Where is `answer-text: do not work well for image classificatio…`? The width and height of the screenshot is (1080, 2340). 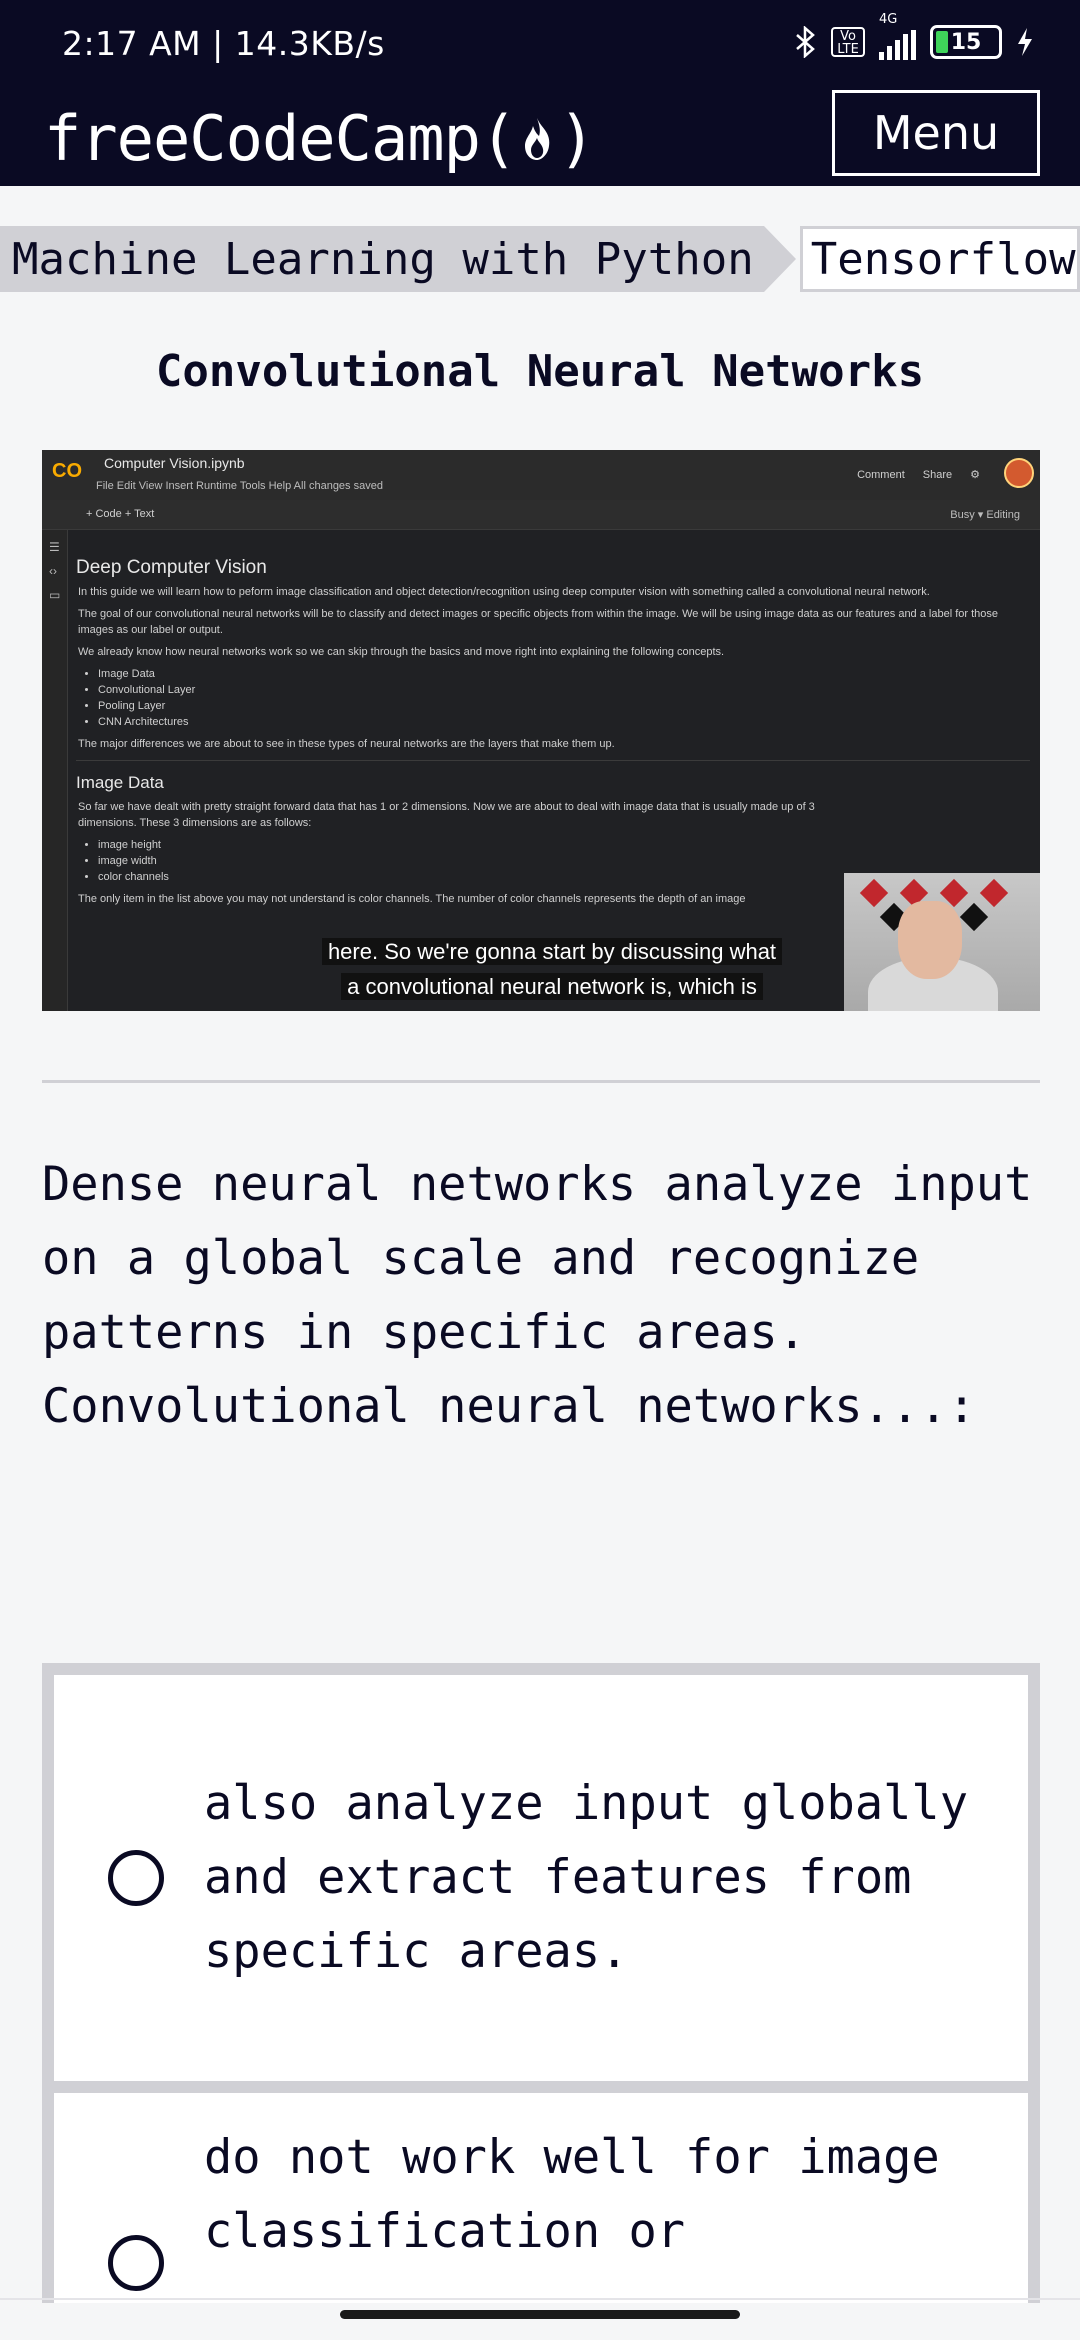
answer-text: do not work well for image classificatio… is located at coordinates (572, 2194).